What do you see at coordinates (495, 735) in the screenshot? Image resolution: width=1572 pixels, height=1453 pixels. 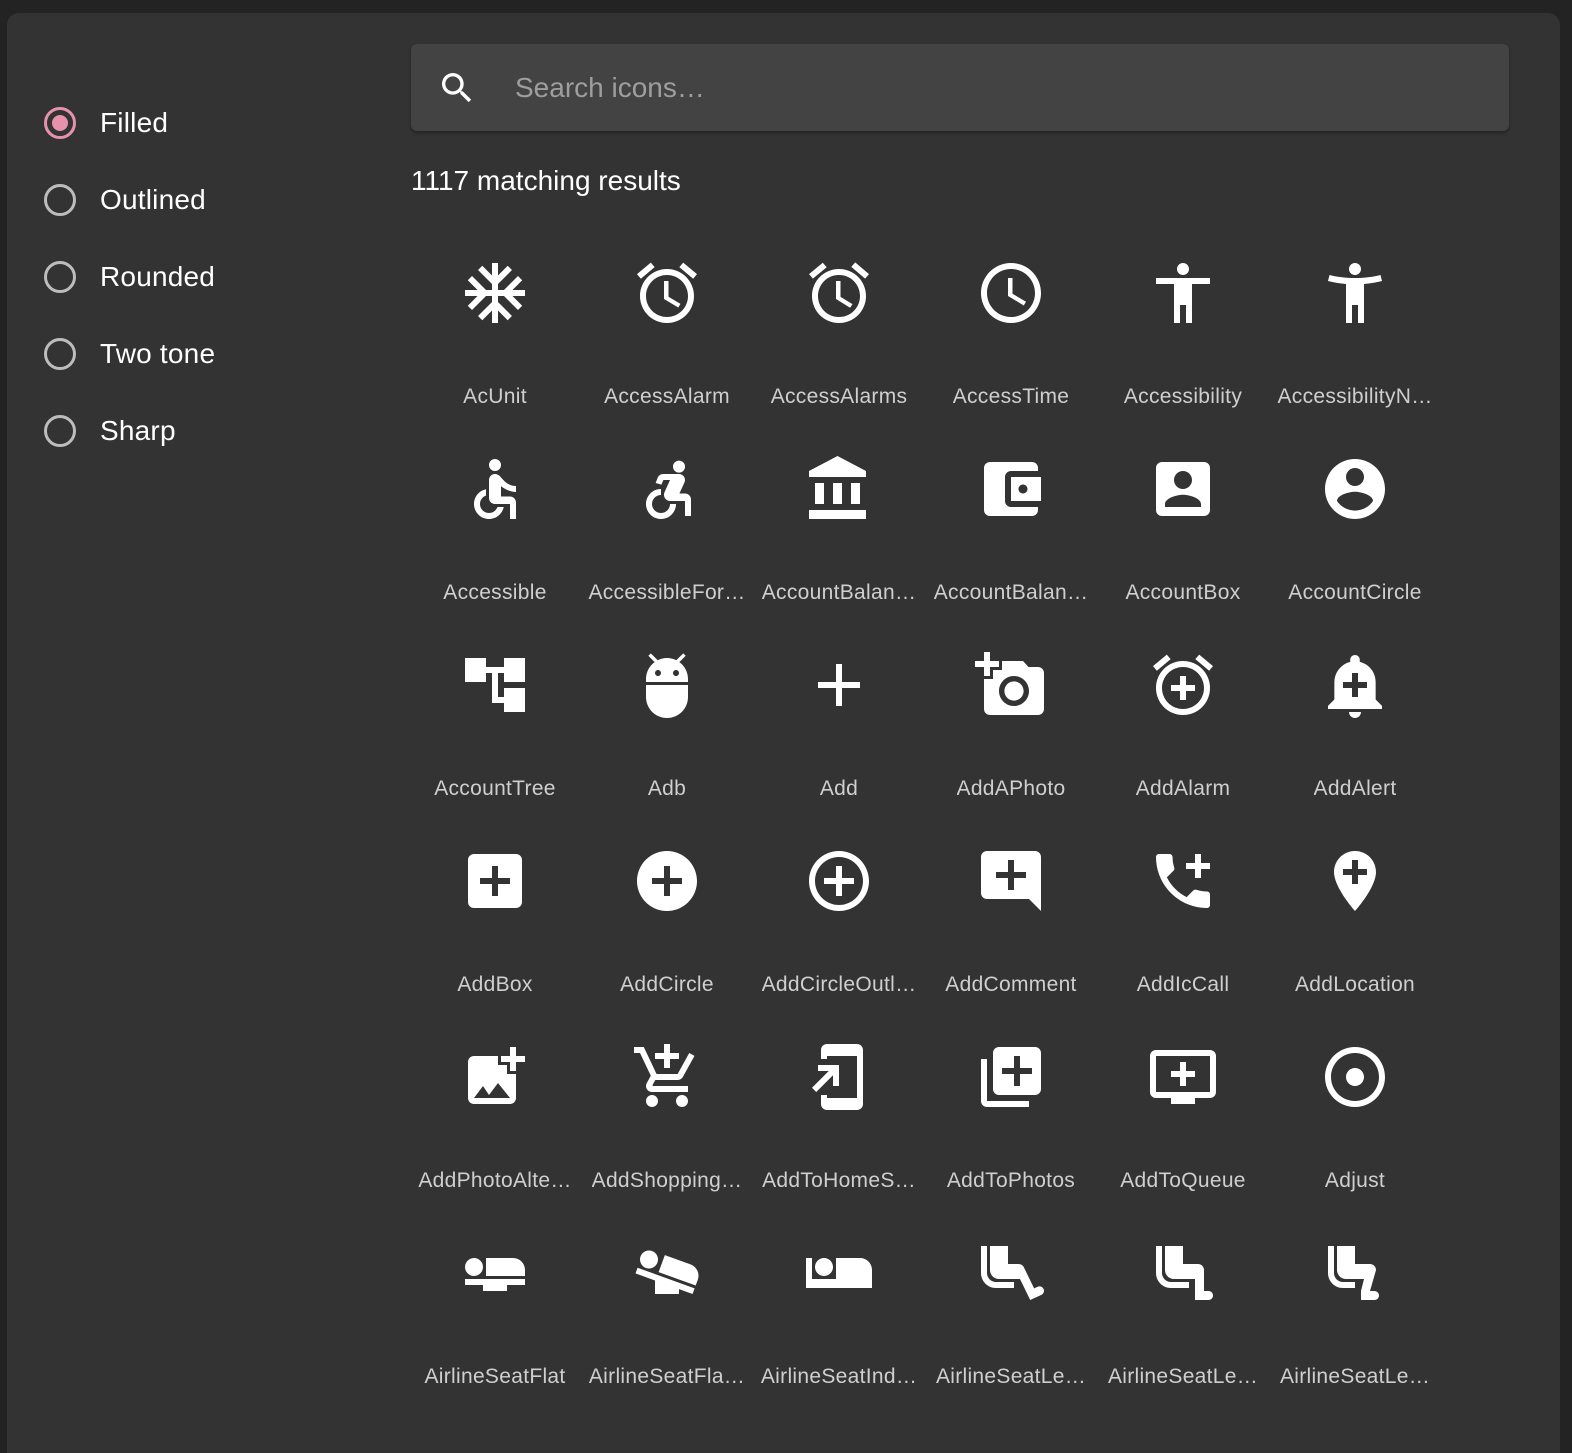 I see `icon-tile-account-tree: AccountTree` at bounding box center [495, 735].